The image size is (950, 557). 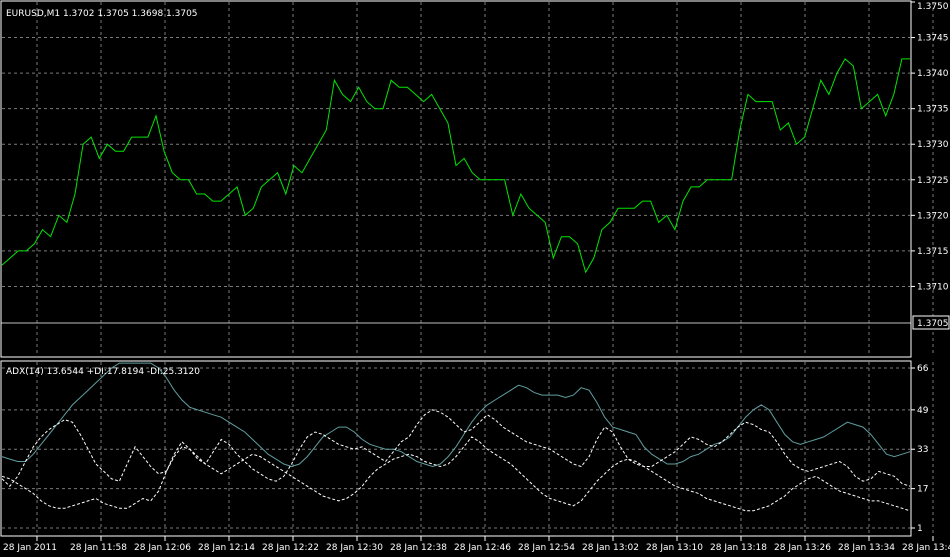 I want to click on price-tick-label: 1.3720, so click(x=933, y=216).